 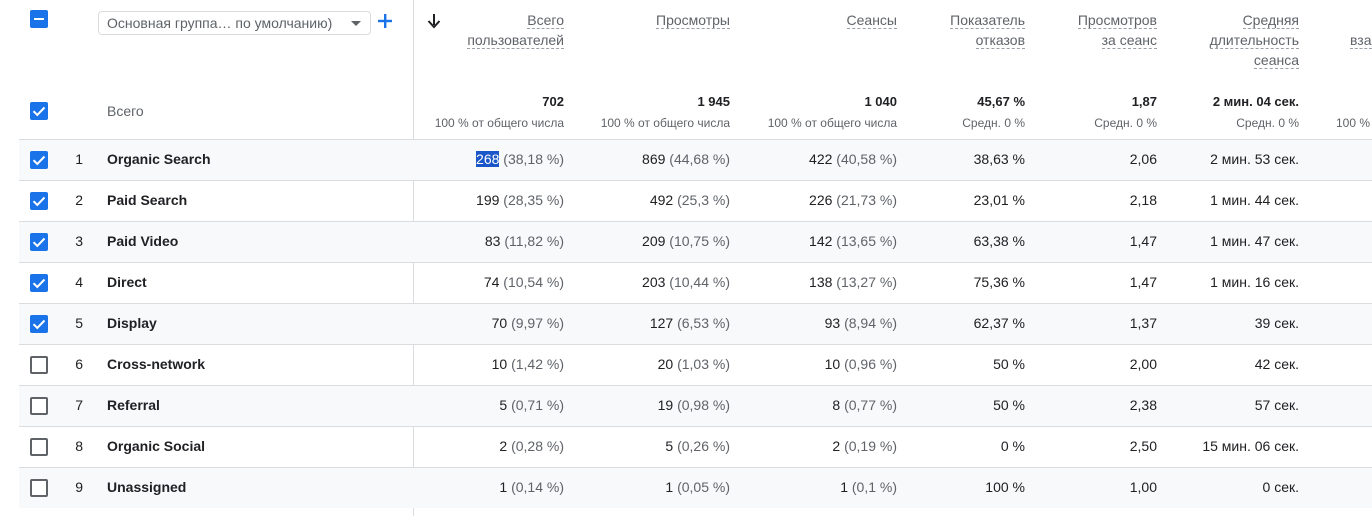 What do you see at coordinates (669, 446) in the screenshot?
I see `views-value: 5` at bounding box center [669, 446].